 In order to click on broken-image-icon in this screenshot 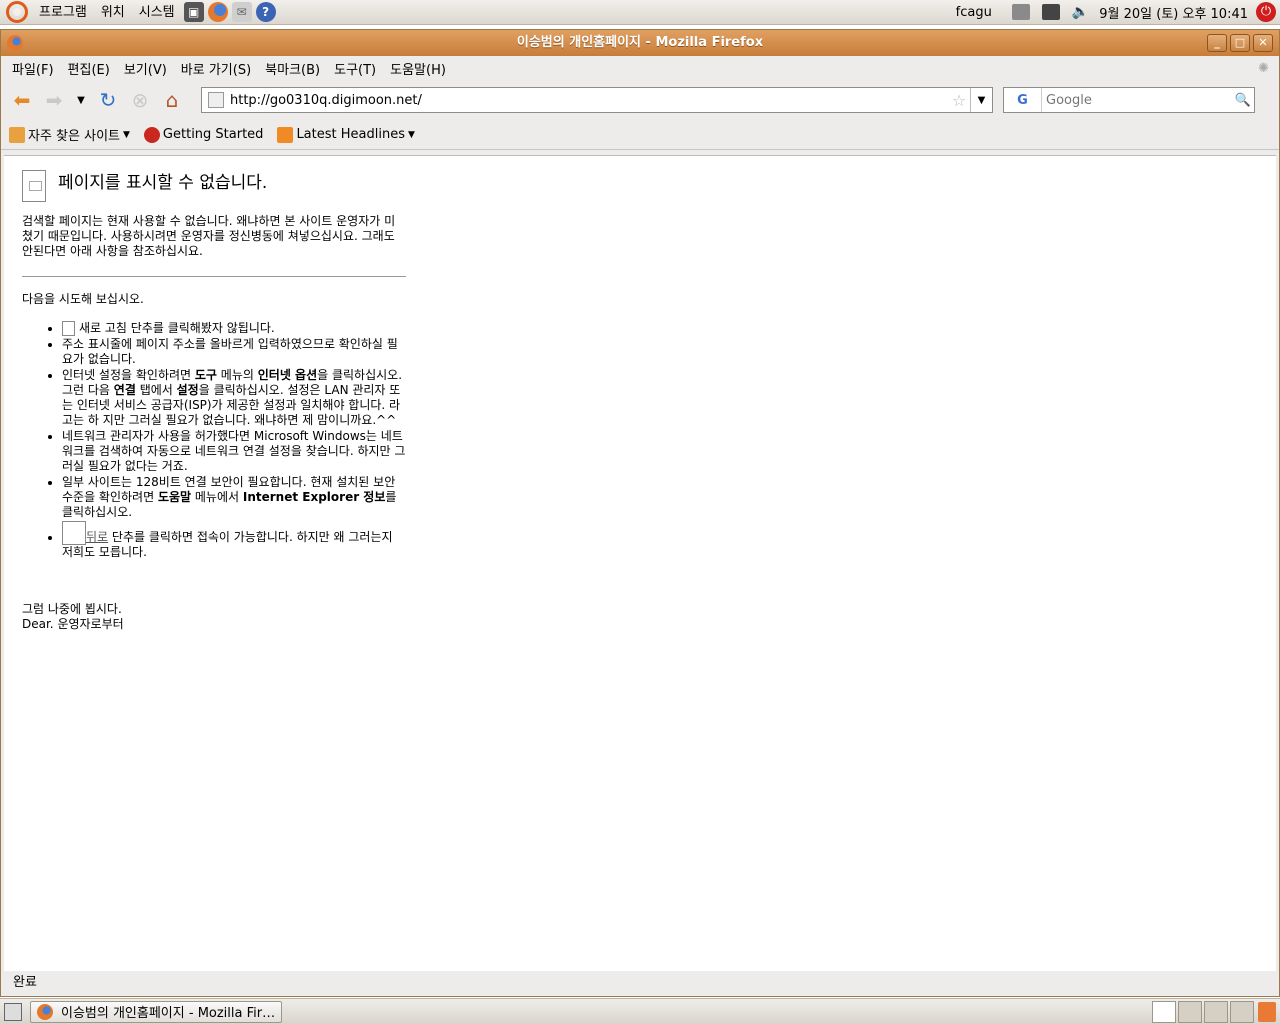, I will do `click(34, 186)`.